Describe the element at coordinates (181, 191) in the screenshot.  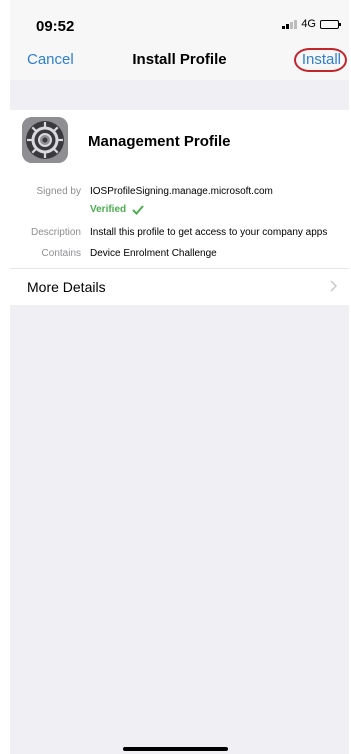
I see `signed-by-value: IOSProfileSigning.manage.microsoft.com` at that location.